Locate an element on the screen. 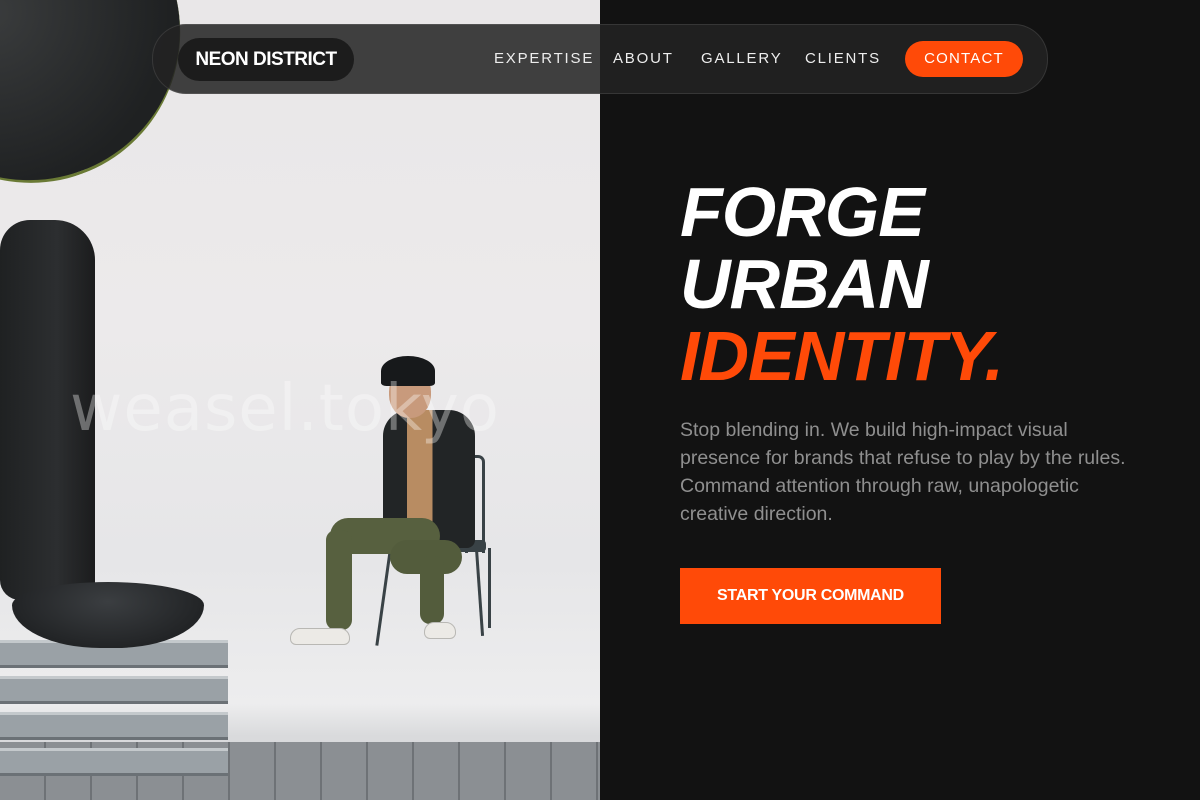 The image size is (1200, 800). headline-line-1: FORGE is located at coordinates (802, 212).